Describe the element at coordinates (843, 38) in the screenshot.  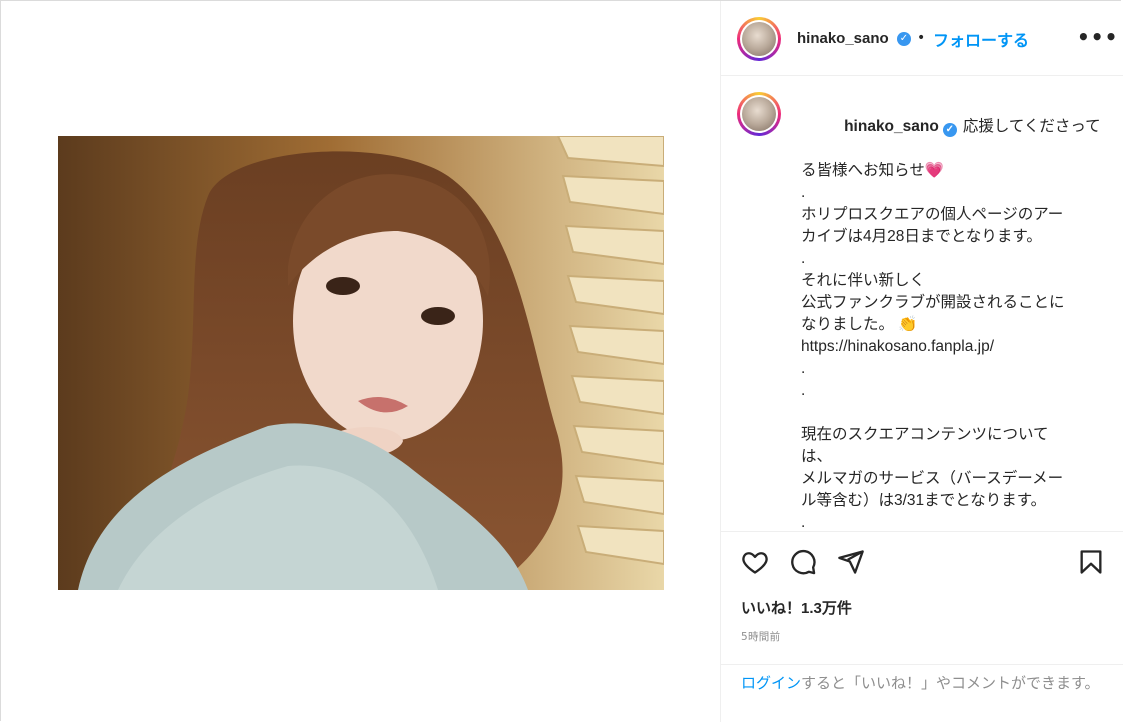
I see `header-username: hinako_sano` at that location.